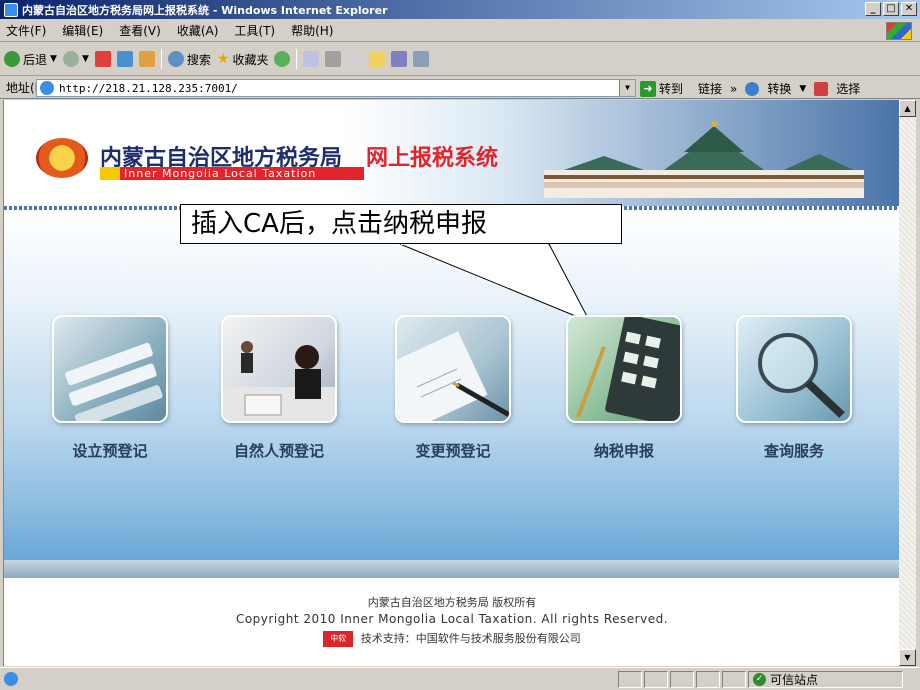 This screenshot has height=690, width=920. What do you see at coordinates (146, 59) in the screenshot?
I see `home-icon` at bounding box center [146, 59].